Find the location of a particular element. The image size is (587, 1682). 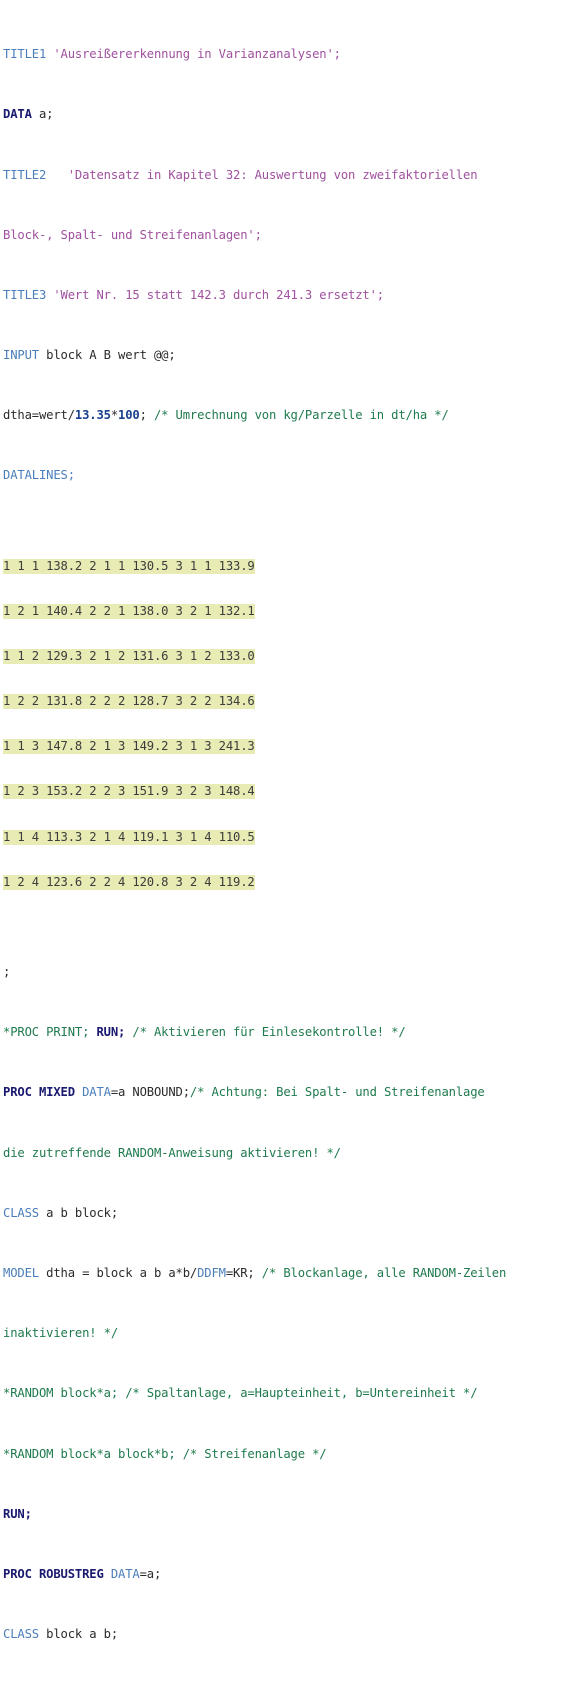

operator-multiply: * is located at coordinates (114, 415).